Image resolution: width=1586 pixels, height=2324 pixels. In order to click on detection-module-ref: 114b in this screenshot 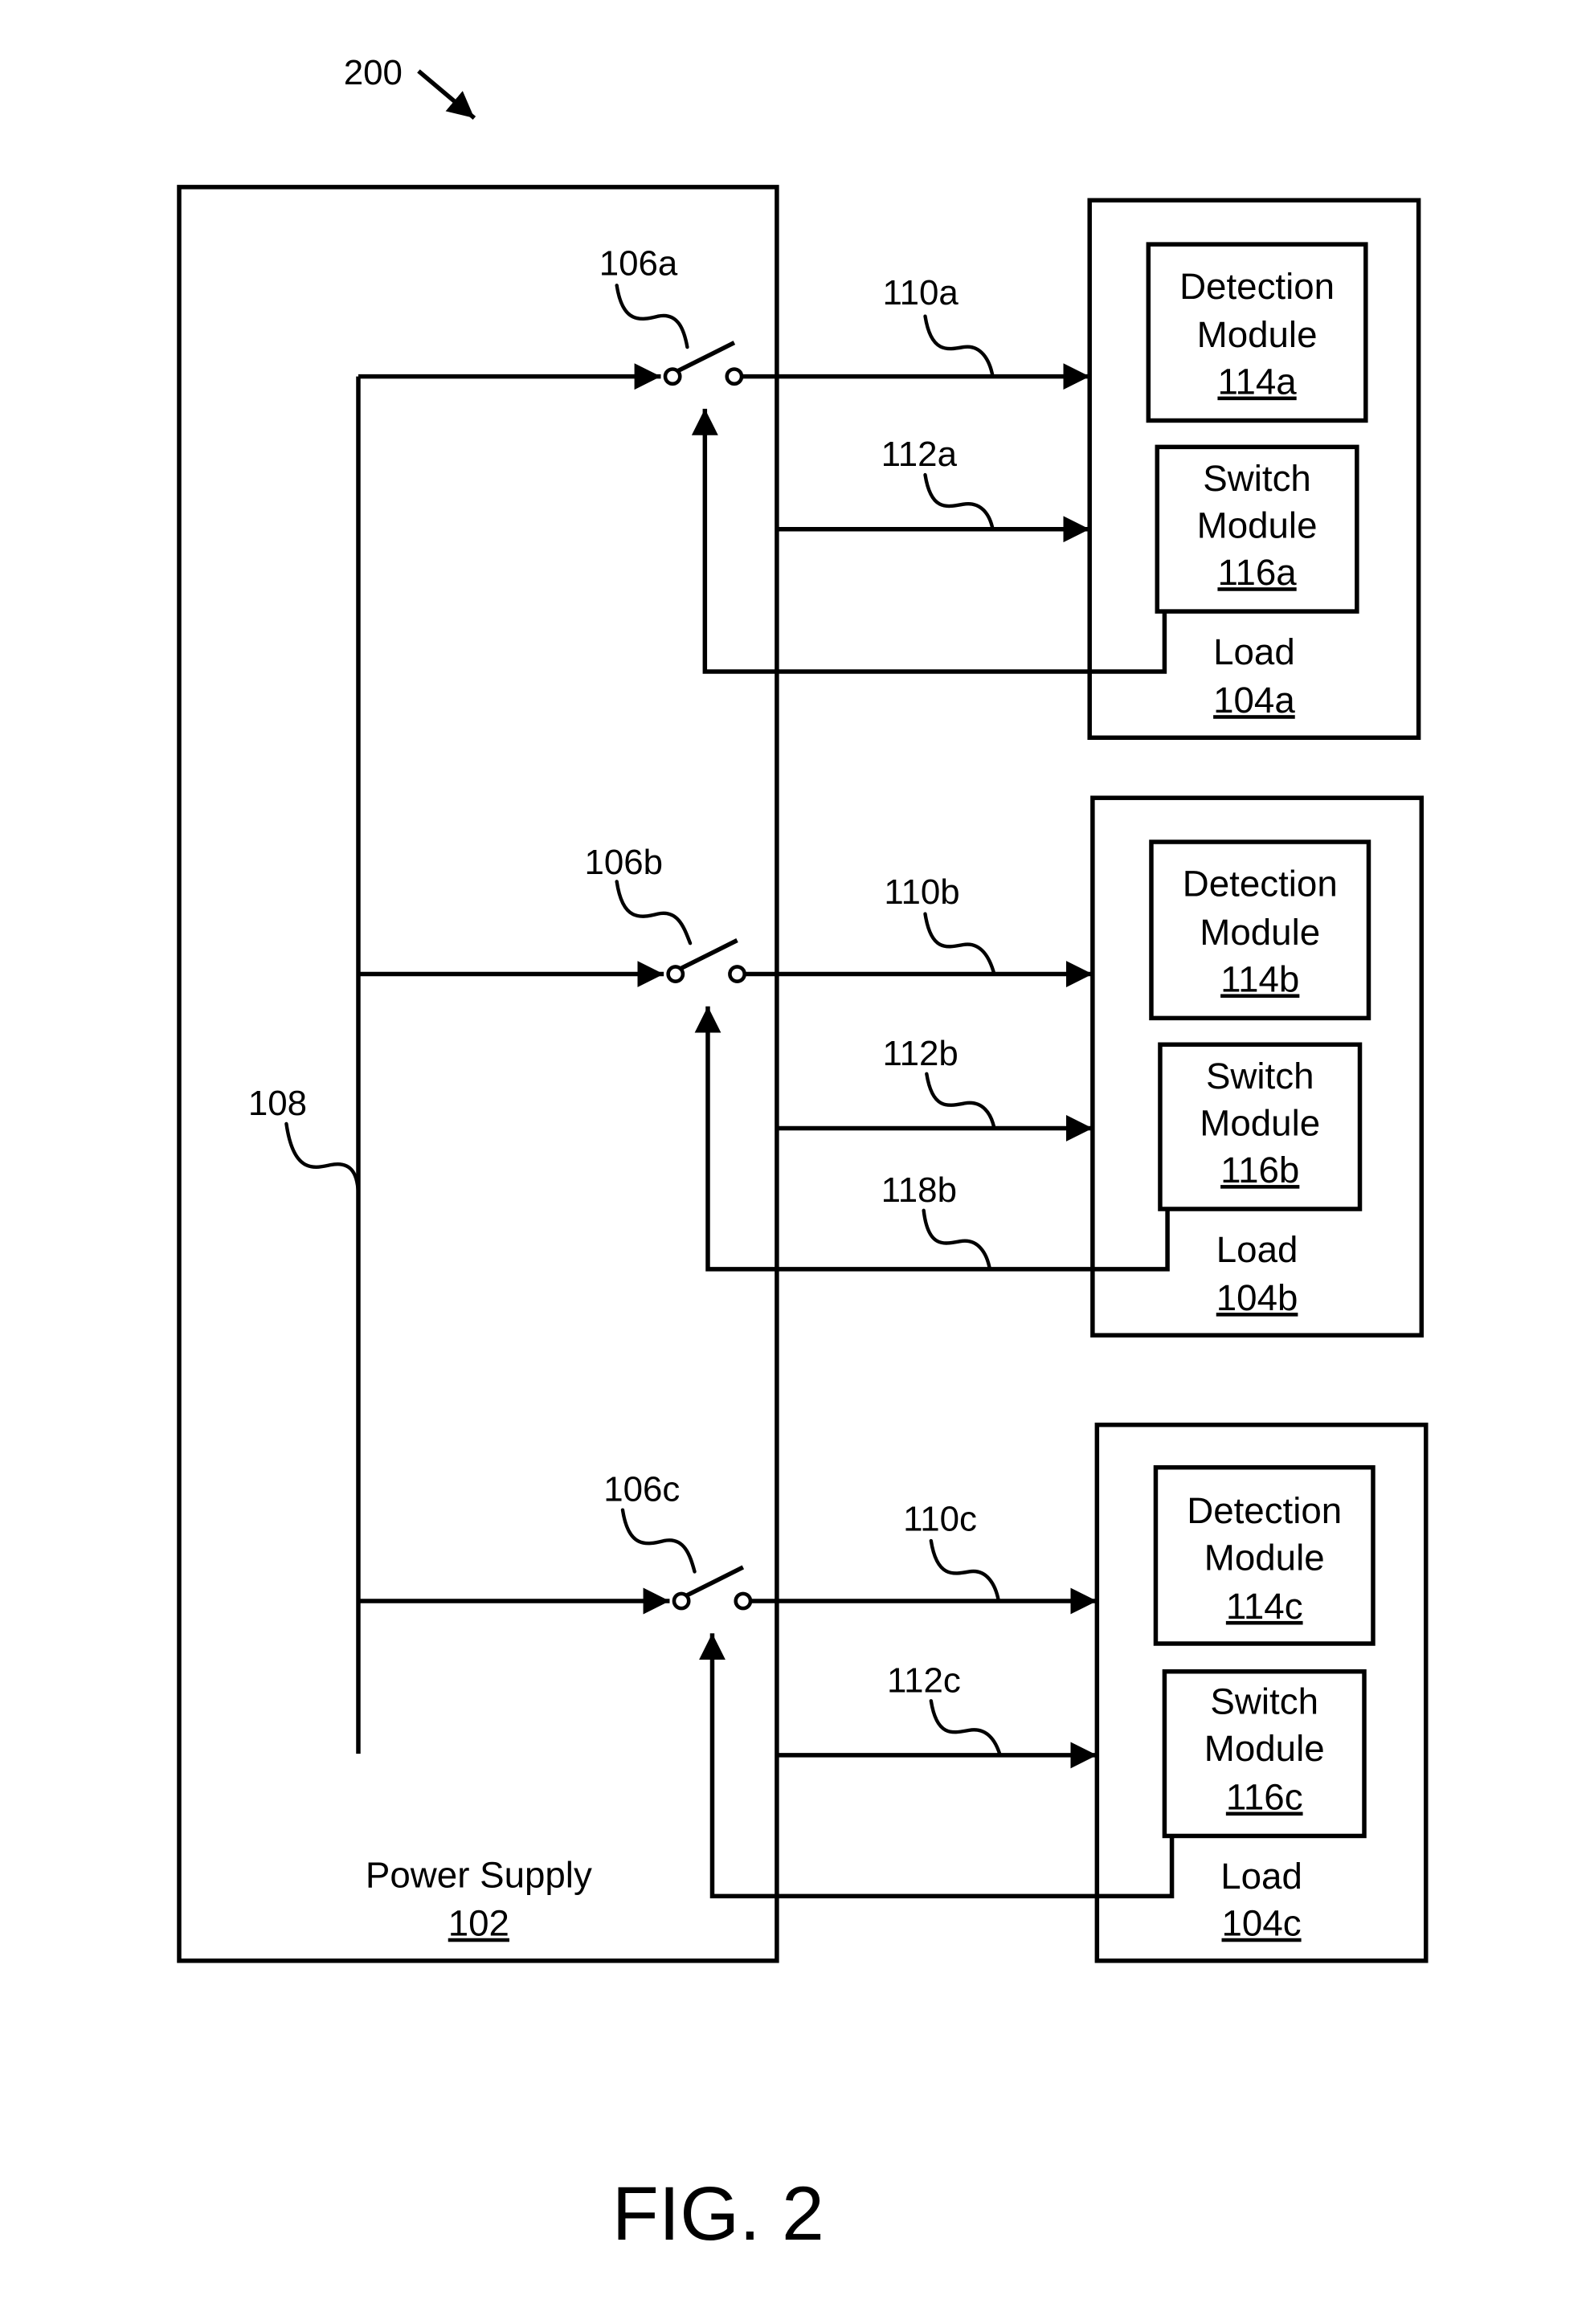, I will do `click(1259, 979)`.